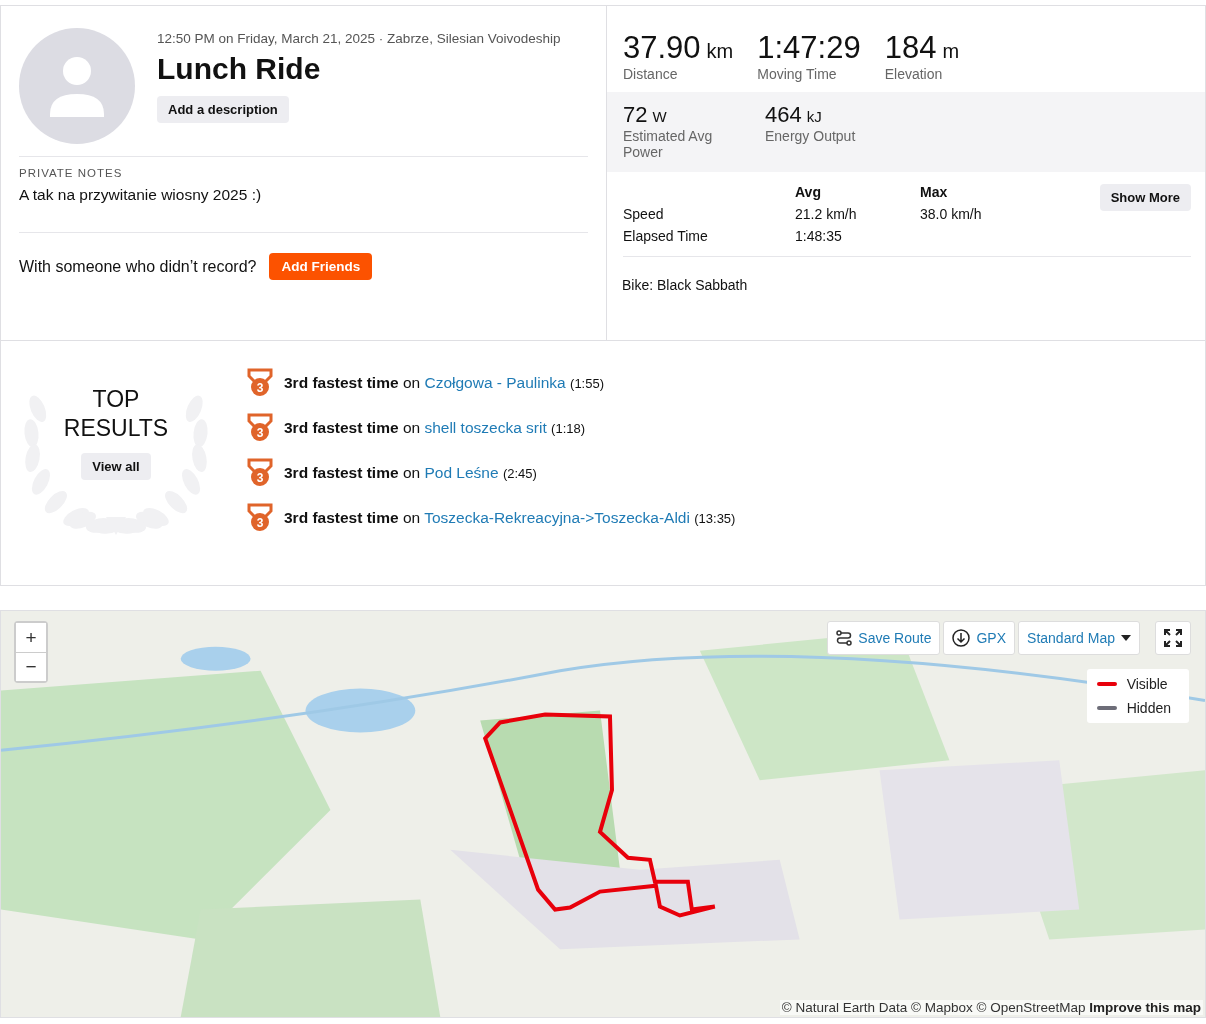  Describe the element at coordinates (794, 115) in the screenshot. I see `stat-value: 464 kJ` at that location.